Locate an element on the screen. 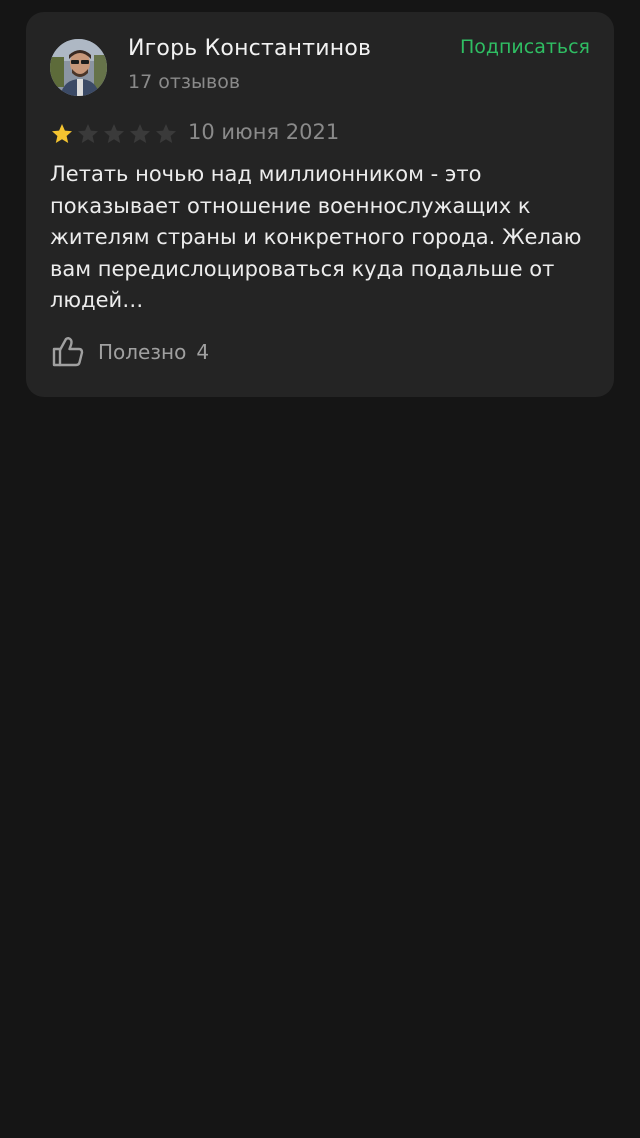 This screenshot has width=640, height=1138. star-filled-icon is located at coordinates (62, 133).